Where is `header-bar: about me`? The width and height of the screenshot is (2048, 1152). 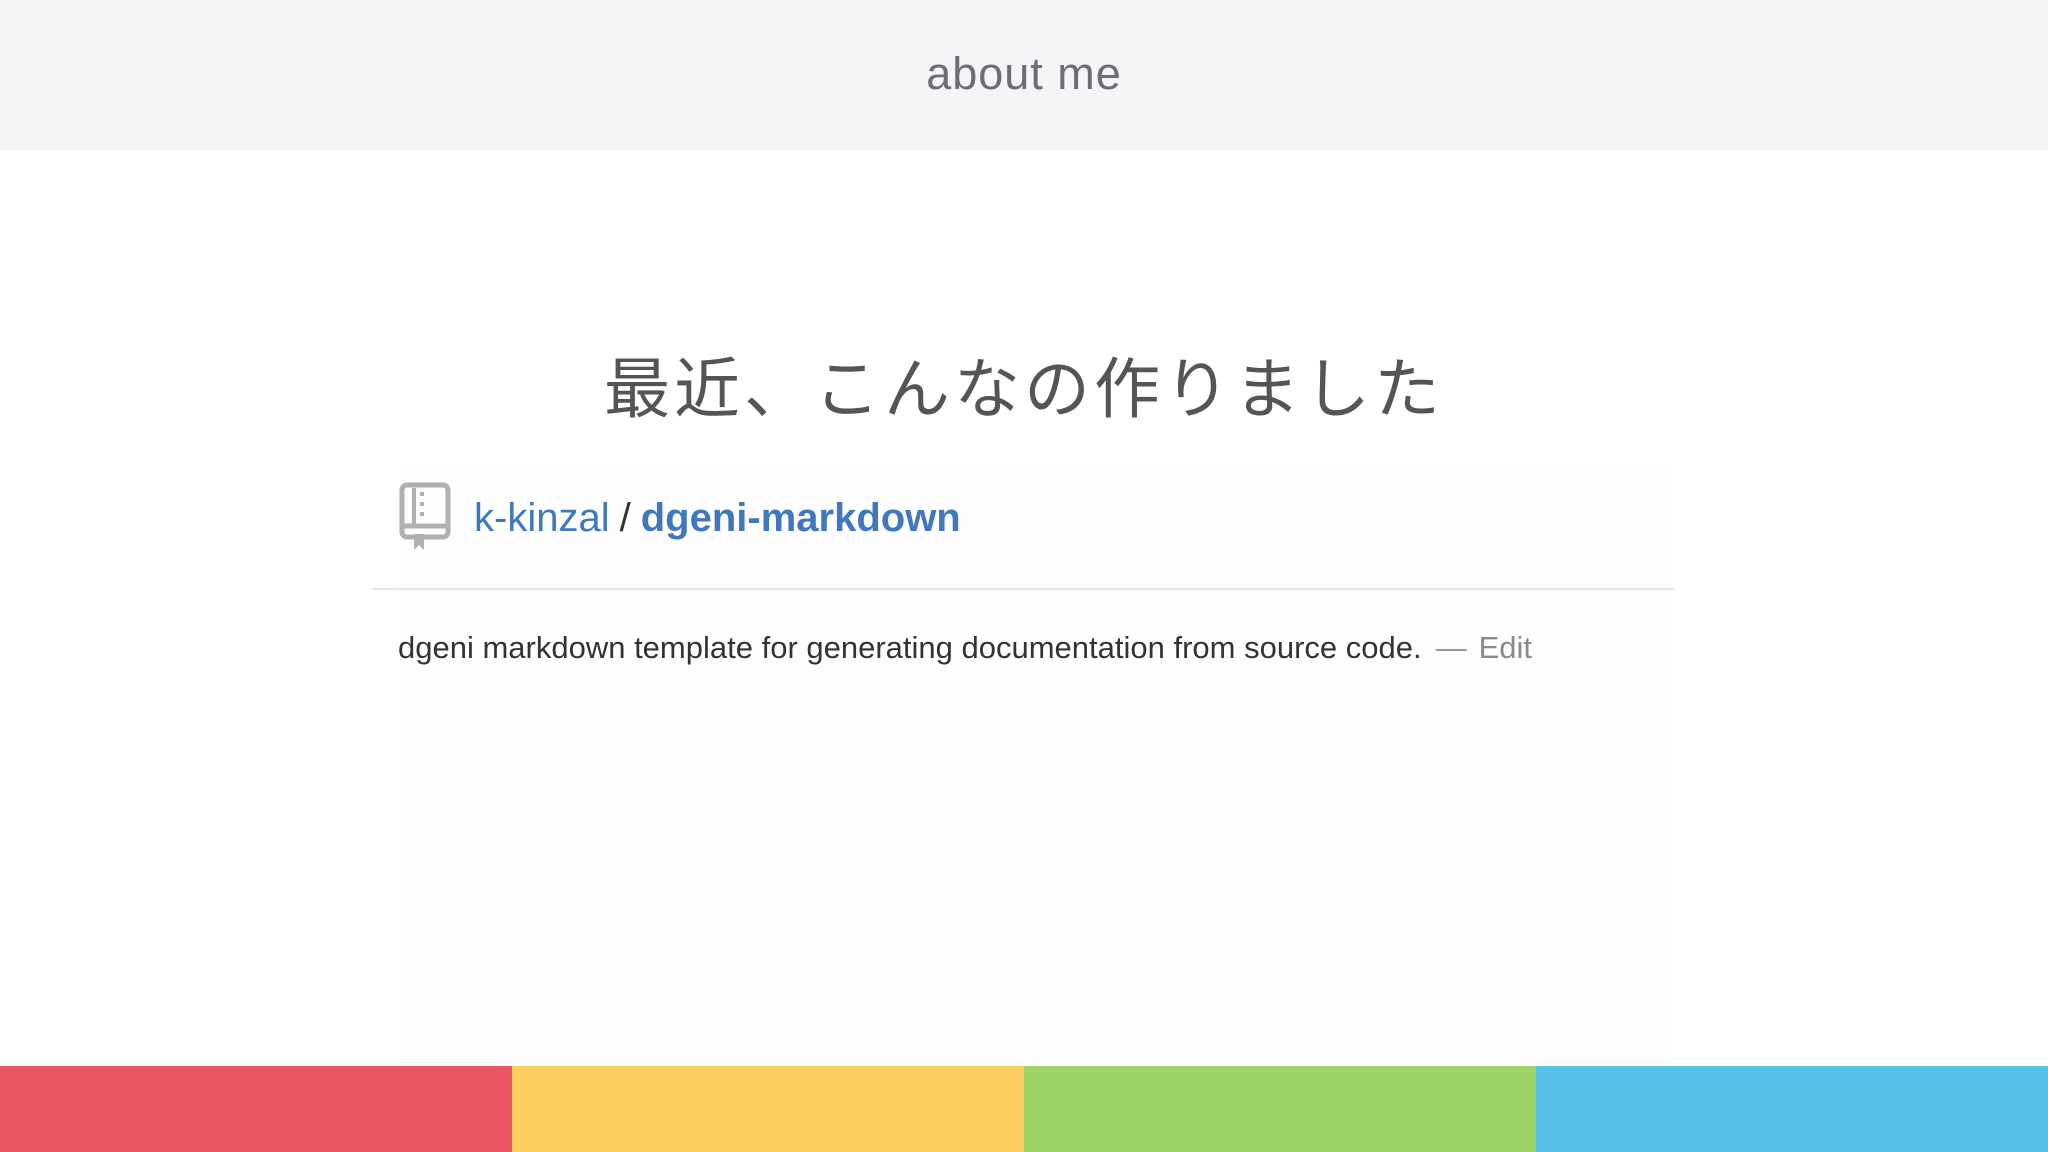
header-bar: about me is located at coordinates (1024, 75).